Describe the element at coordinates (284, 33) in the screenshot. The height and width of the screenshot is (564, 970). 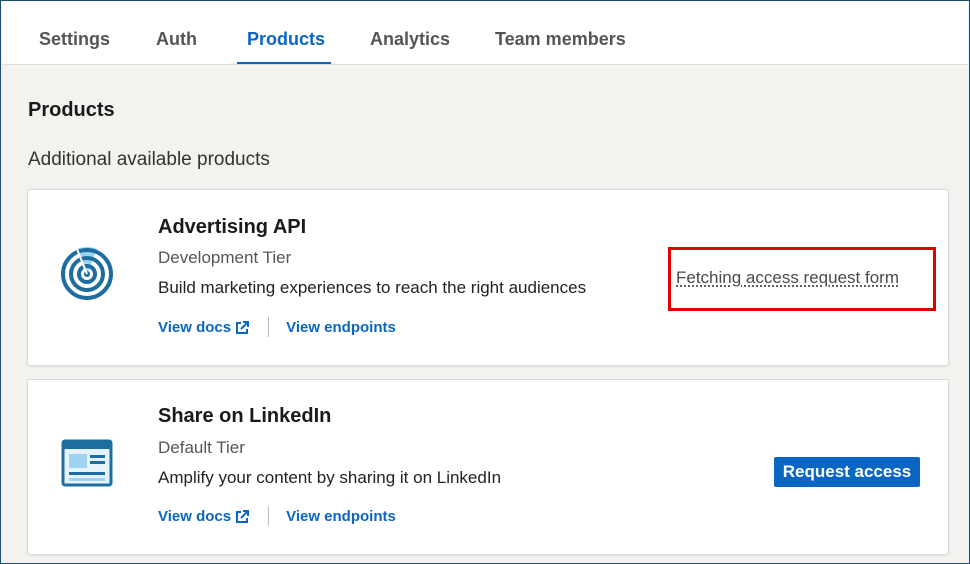
I see `tab-products: Products` at that location.